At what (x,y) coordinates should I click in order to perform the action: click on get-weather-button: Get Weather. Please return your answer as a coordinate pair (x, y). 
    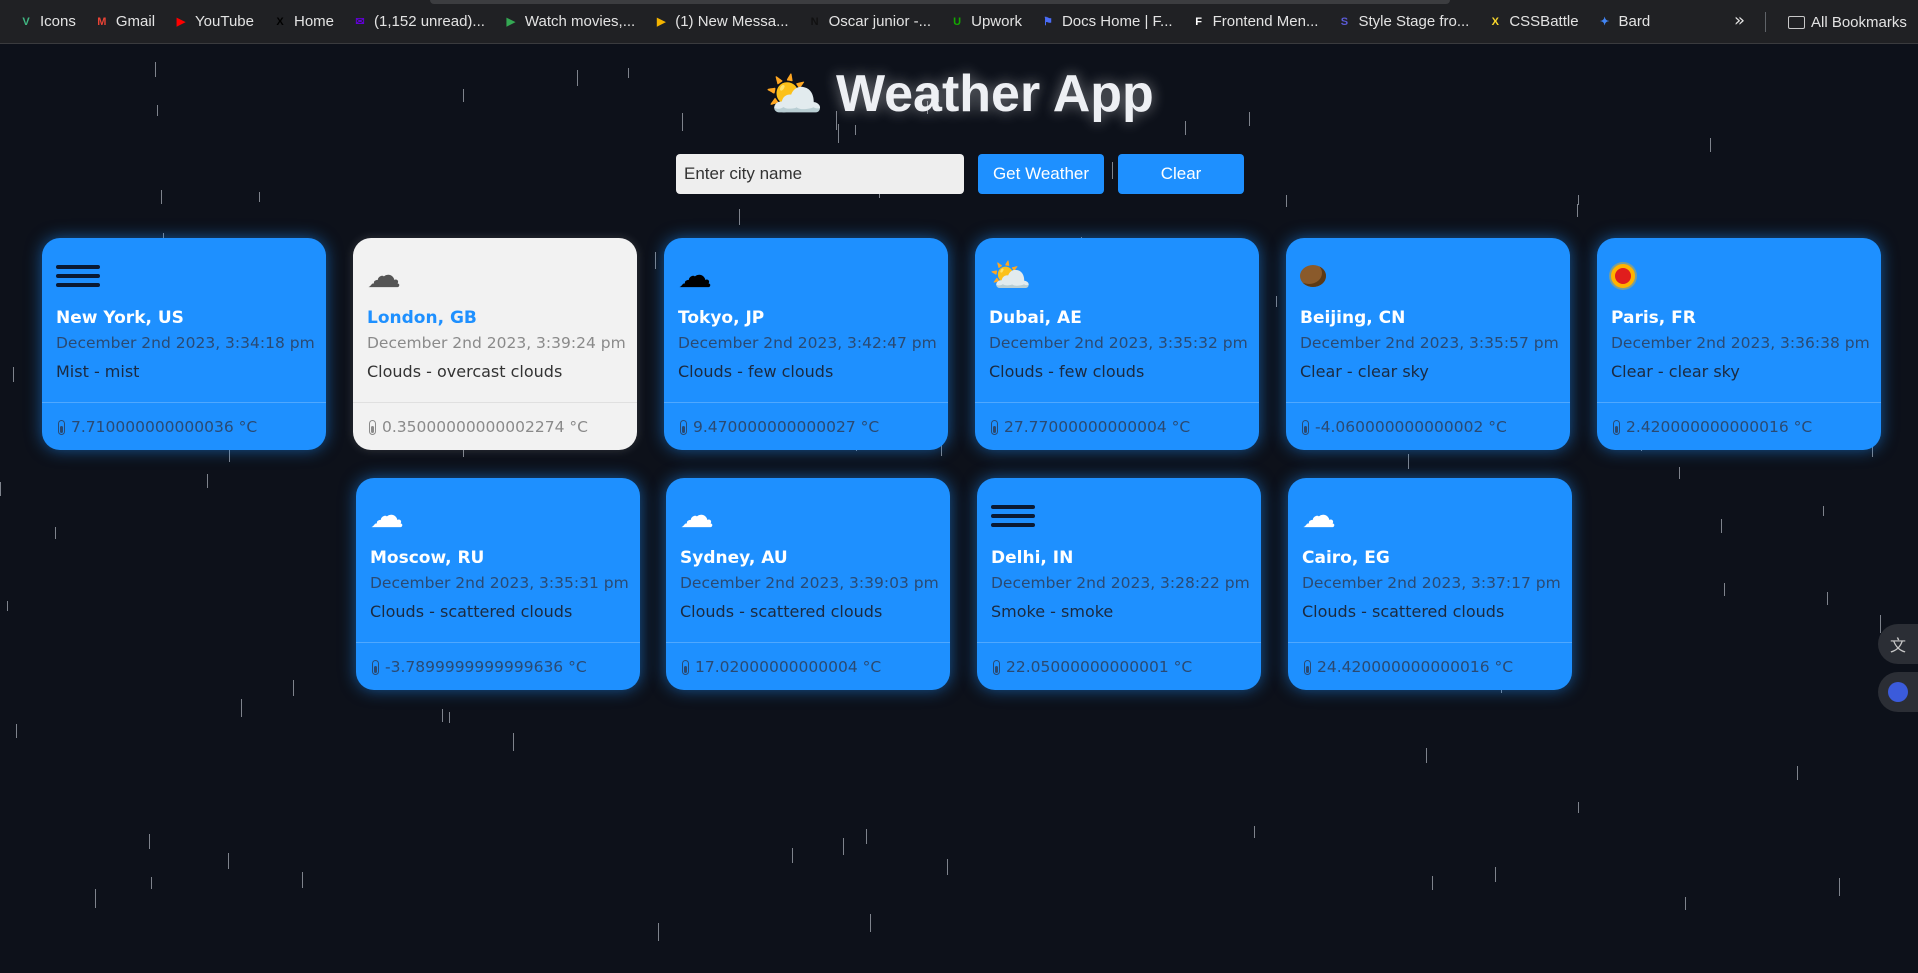
    Looking at the image, I should click on (1041, 174).